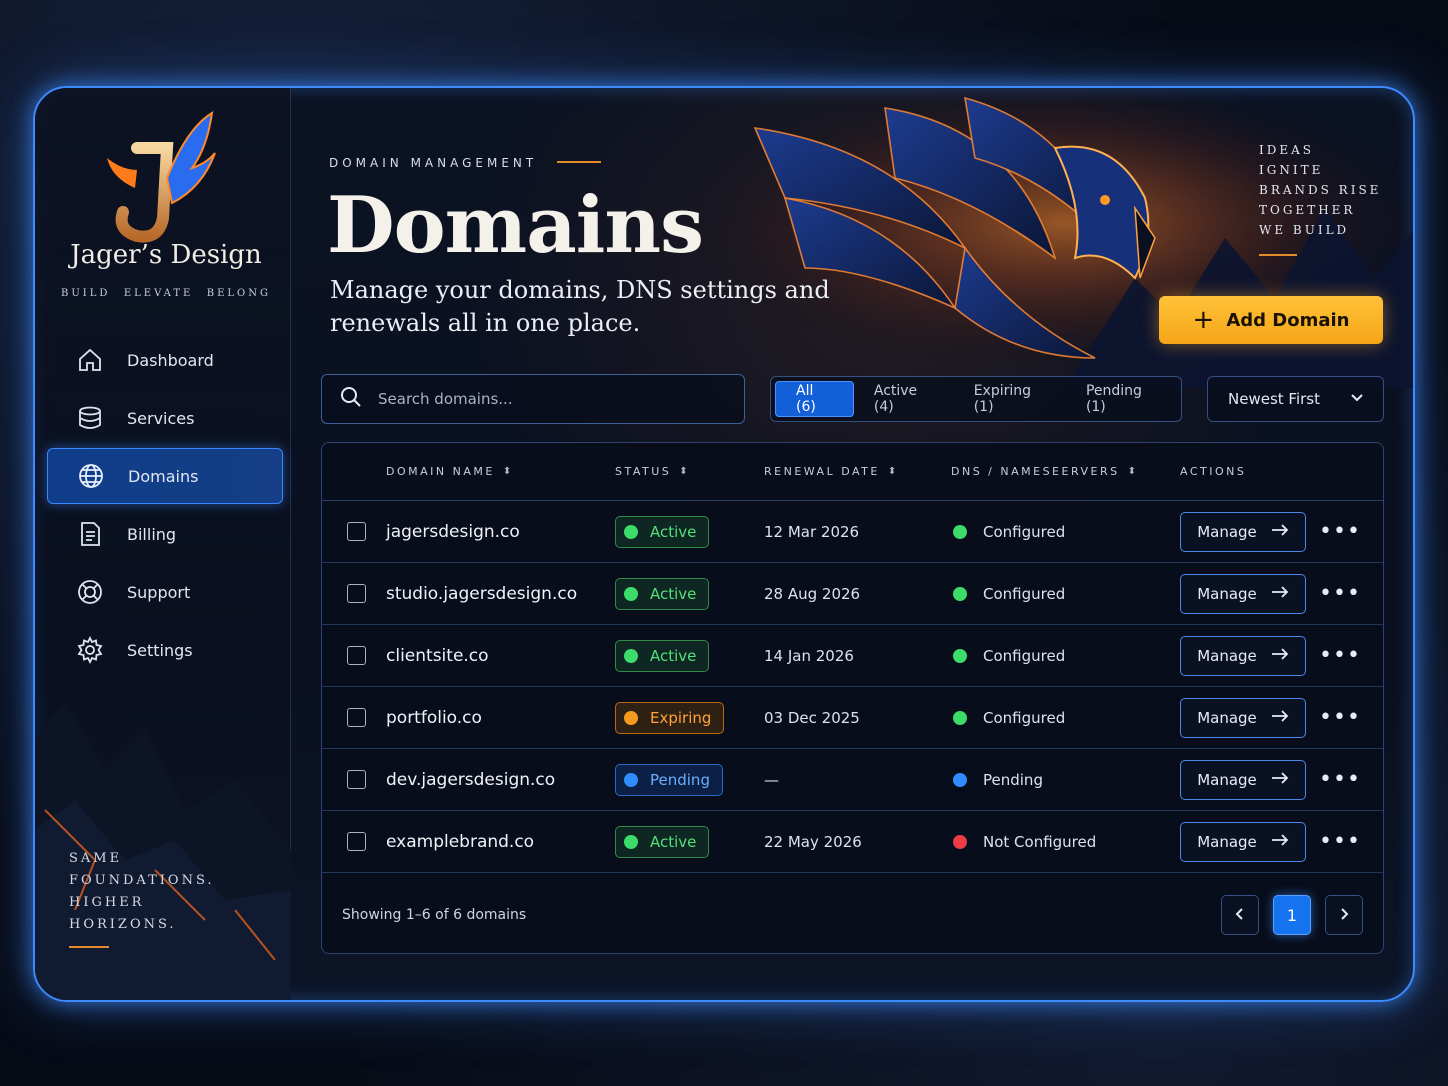  What do you see at coordinates (500, 532) in the screenshot?
I see `domain-name: jagersdesign.co` at bounding box center [500, 532].